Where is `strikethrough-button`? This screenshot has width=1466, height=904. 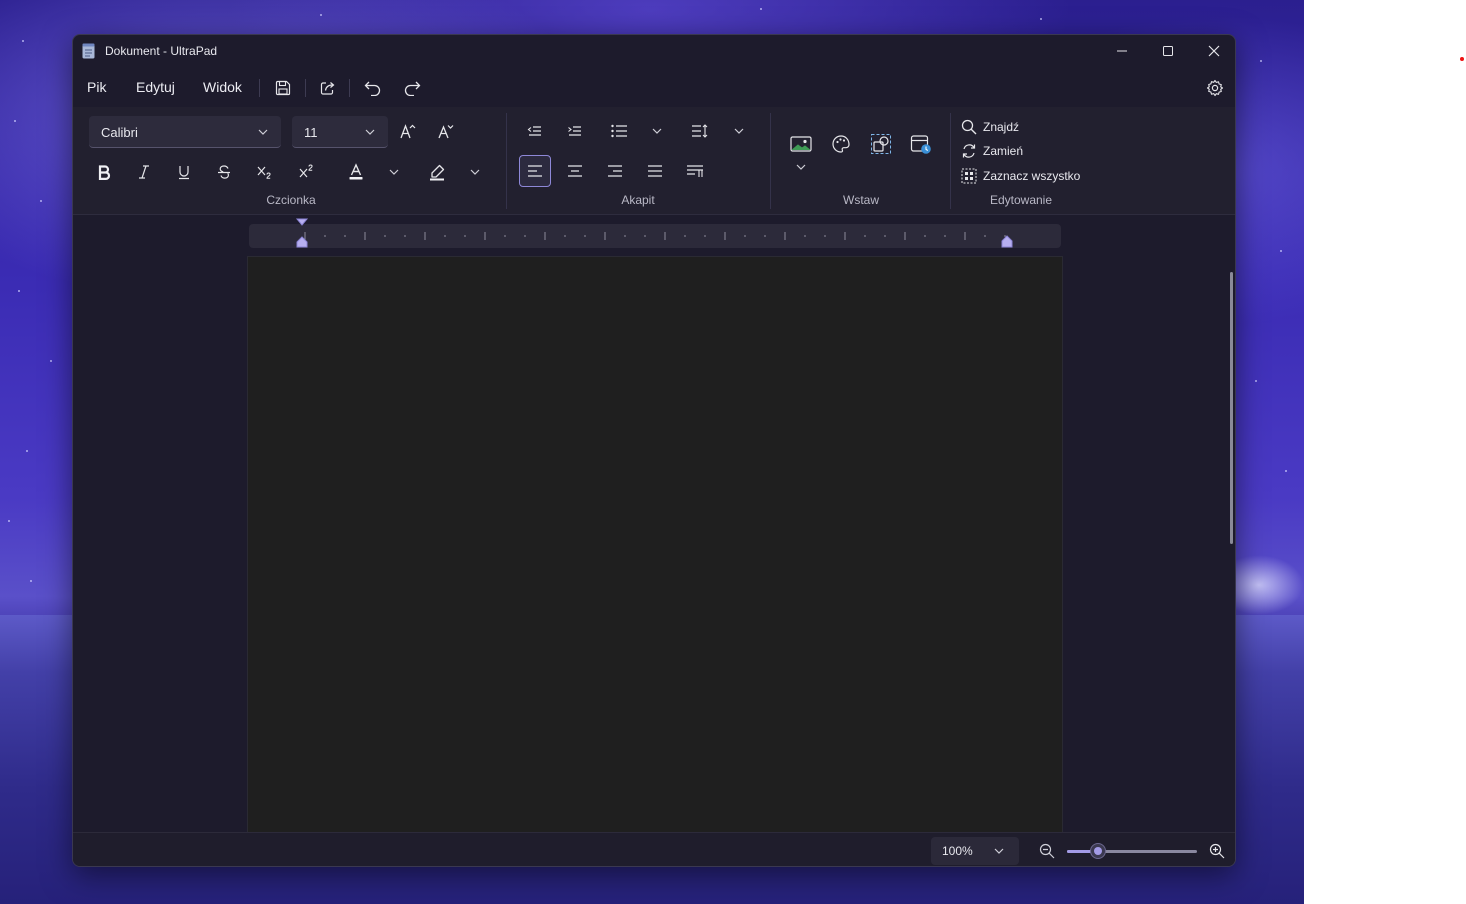
strikethrough-button is located at coordinates (224, 172).